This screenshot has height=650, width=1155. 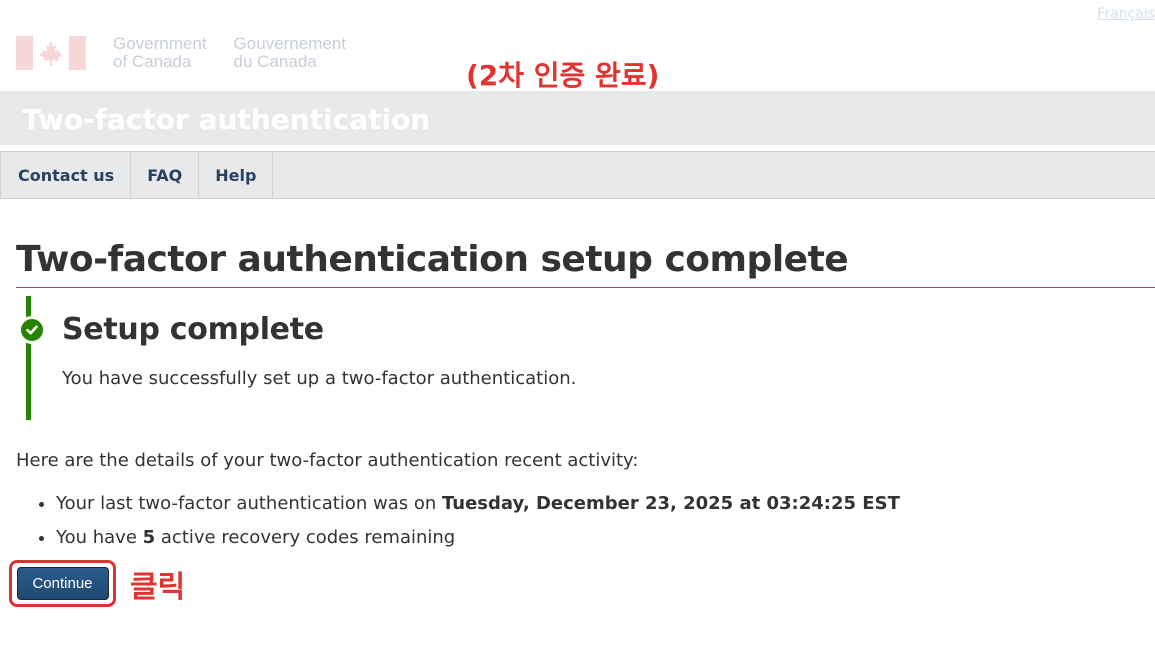 What do you see at coordinates (577, 118) in the screenshot?
I see `app-banner: Two-factor authentication` at bounding box center [577, 118].